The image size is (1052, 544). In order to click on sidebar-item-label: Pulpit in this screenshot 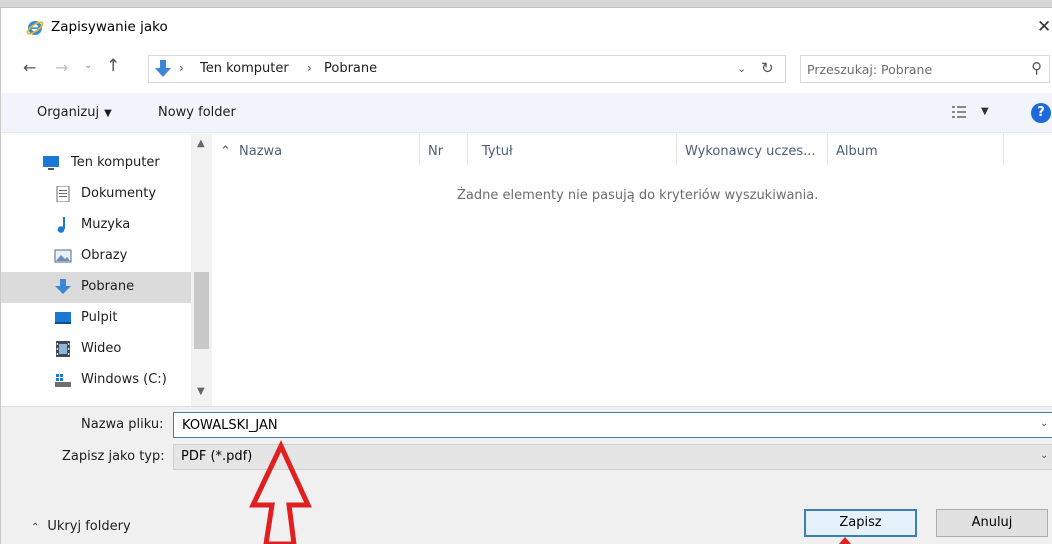, I will do `click(99, 317)`.